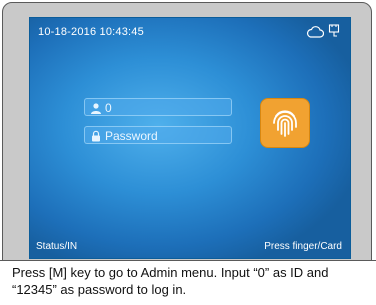  Describe the element at coordinates (91, 32) in the screenshot. I see `datetime-label: 10-18-2016 10:43:45` at that location.